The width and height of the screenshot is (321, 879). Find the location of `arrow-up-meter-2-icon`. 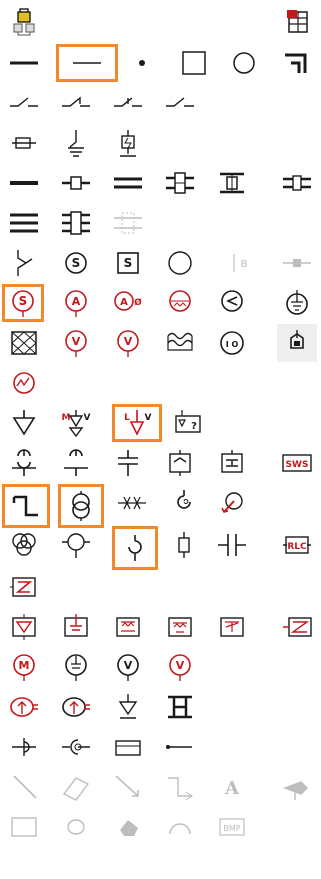

arrow-up-meter-2-icon is located at coordinates (76, 707).